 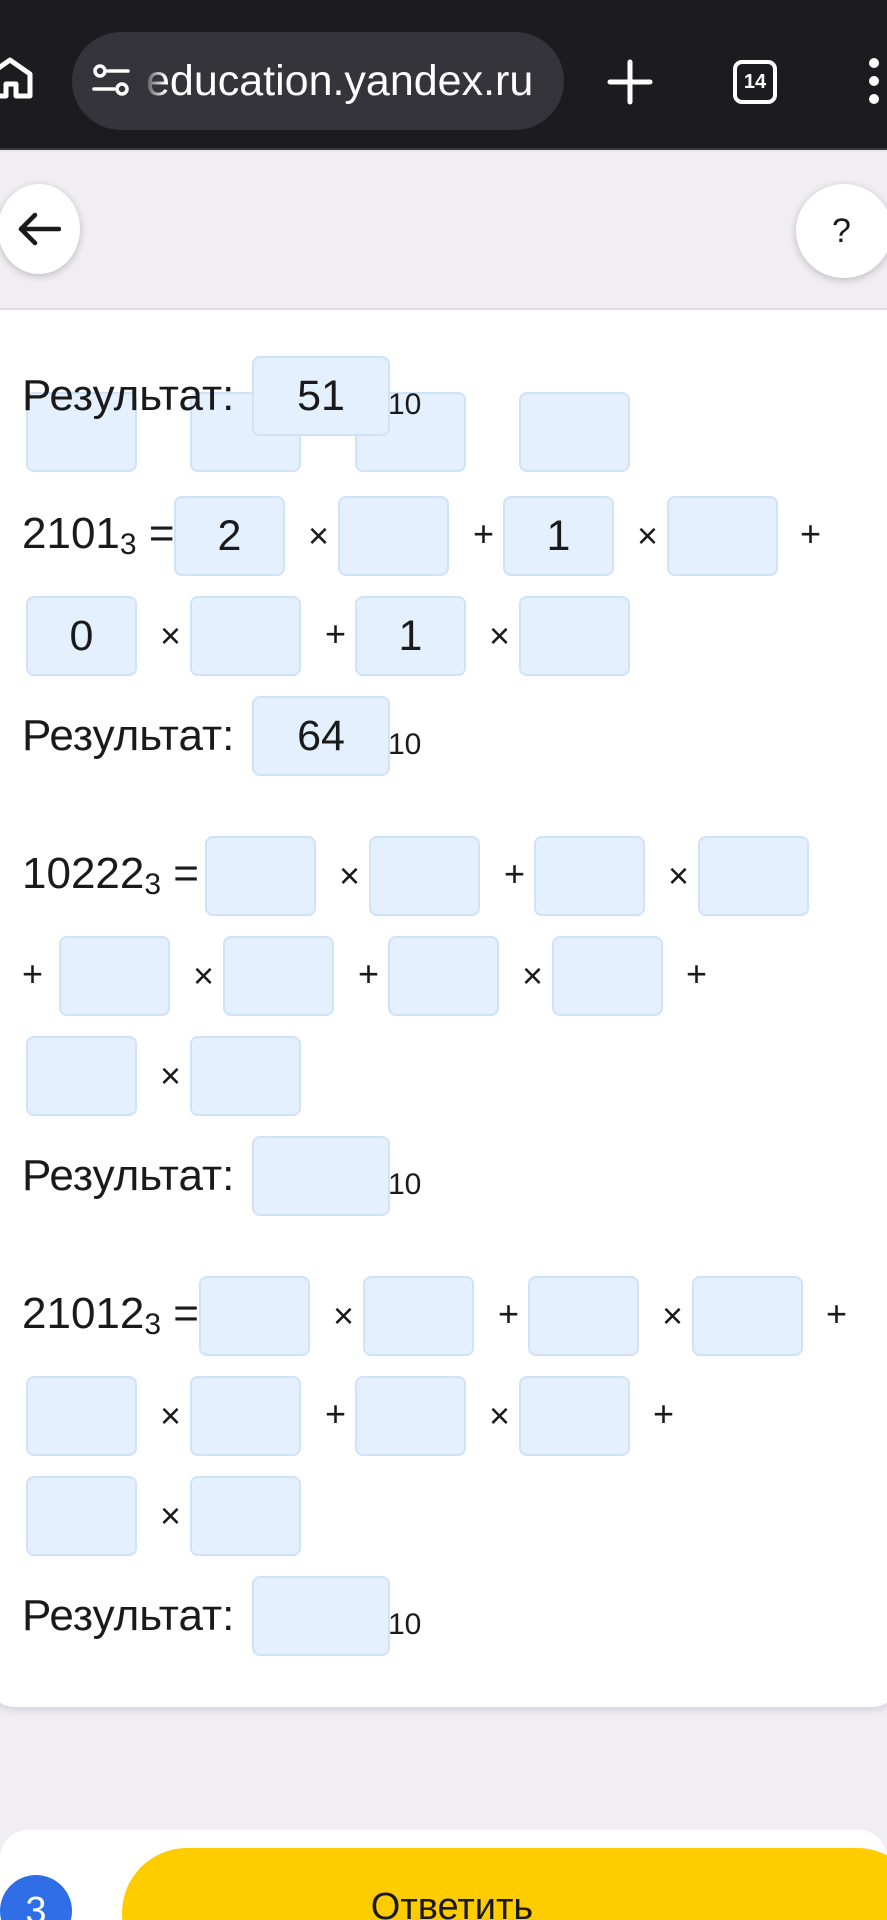 I want to click on back-button, so click(x=40, y=229).